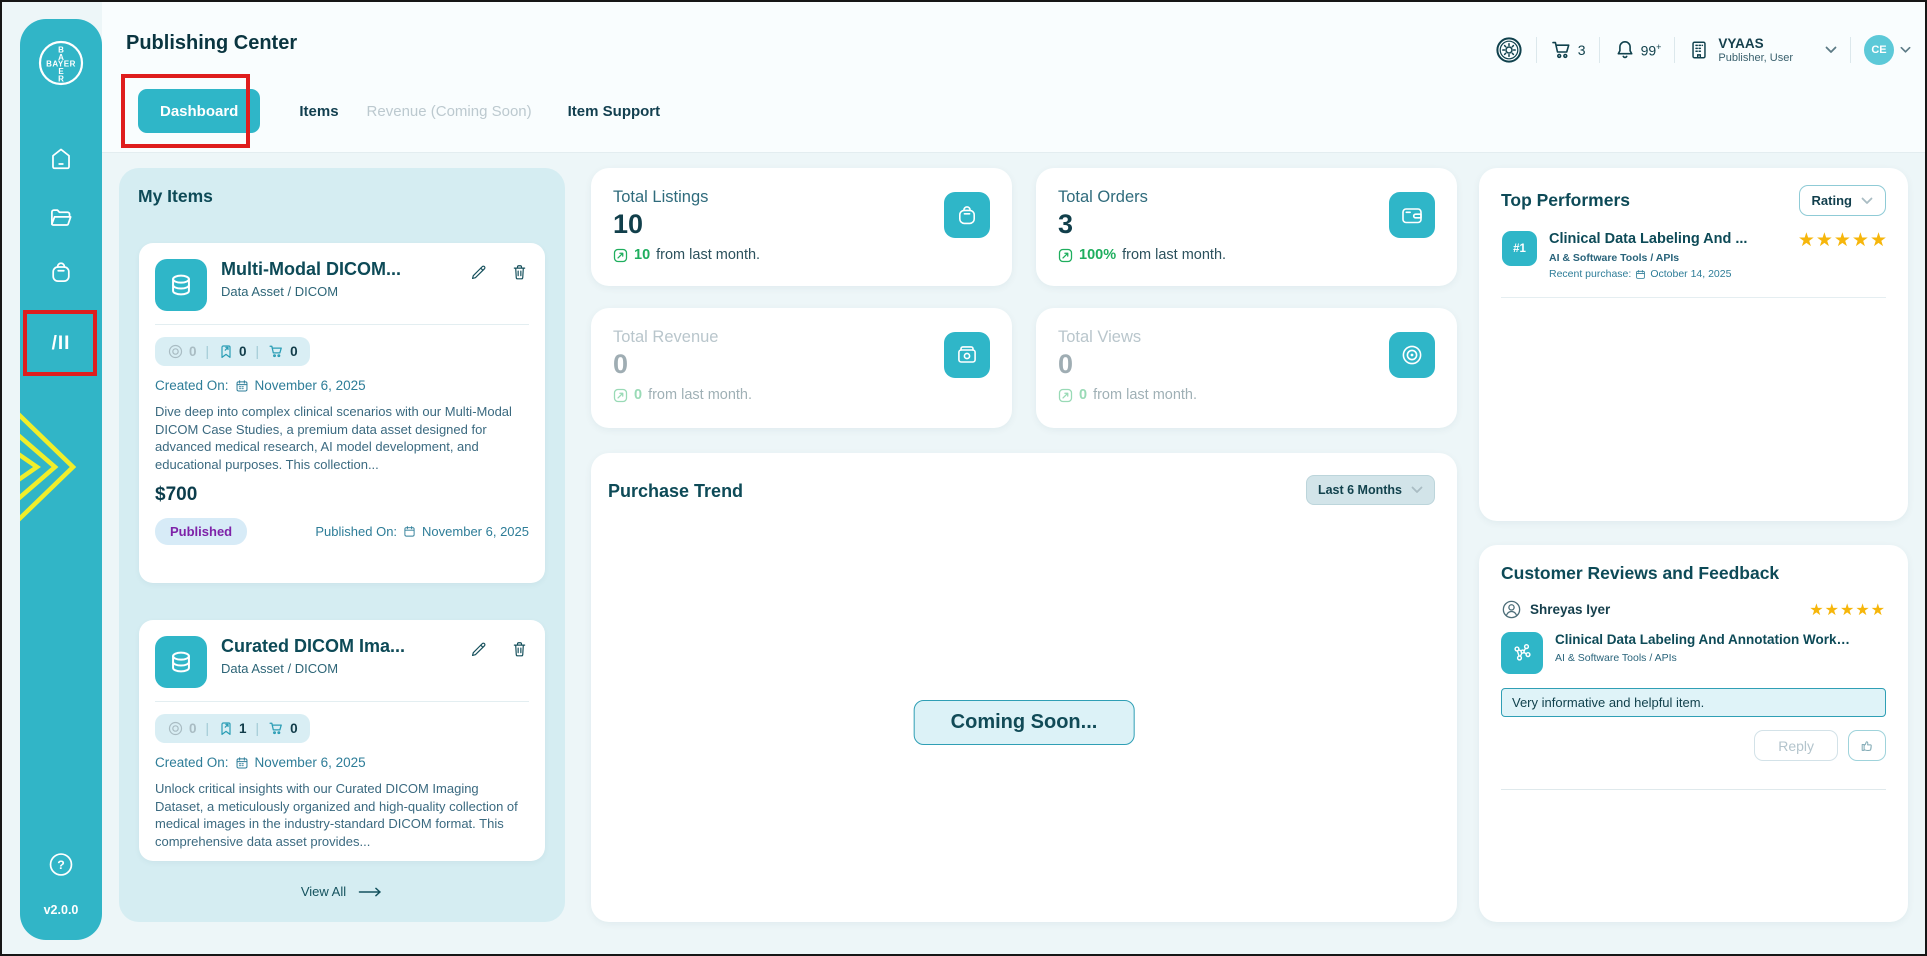 The image size is (1927, 956). What do you see at coordinates (1842, 200) in the screenshot?
I see `sort-dropdown: Rating` at bounding box center [1842, 200].